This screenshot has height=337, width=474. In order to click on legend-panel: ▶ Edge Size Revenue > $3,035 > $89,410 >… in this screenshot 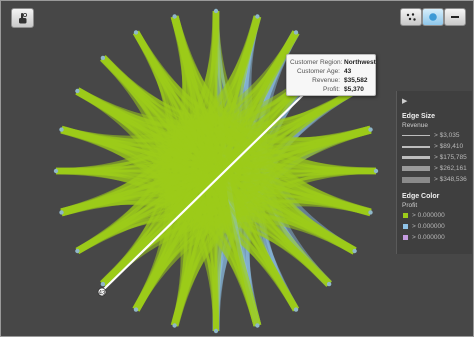, I will do `click(434, 172)`.